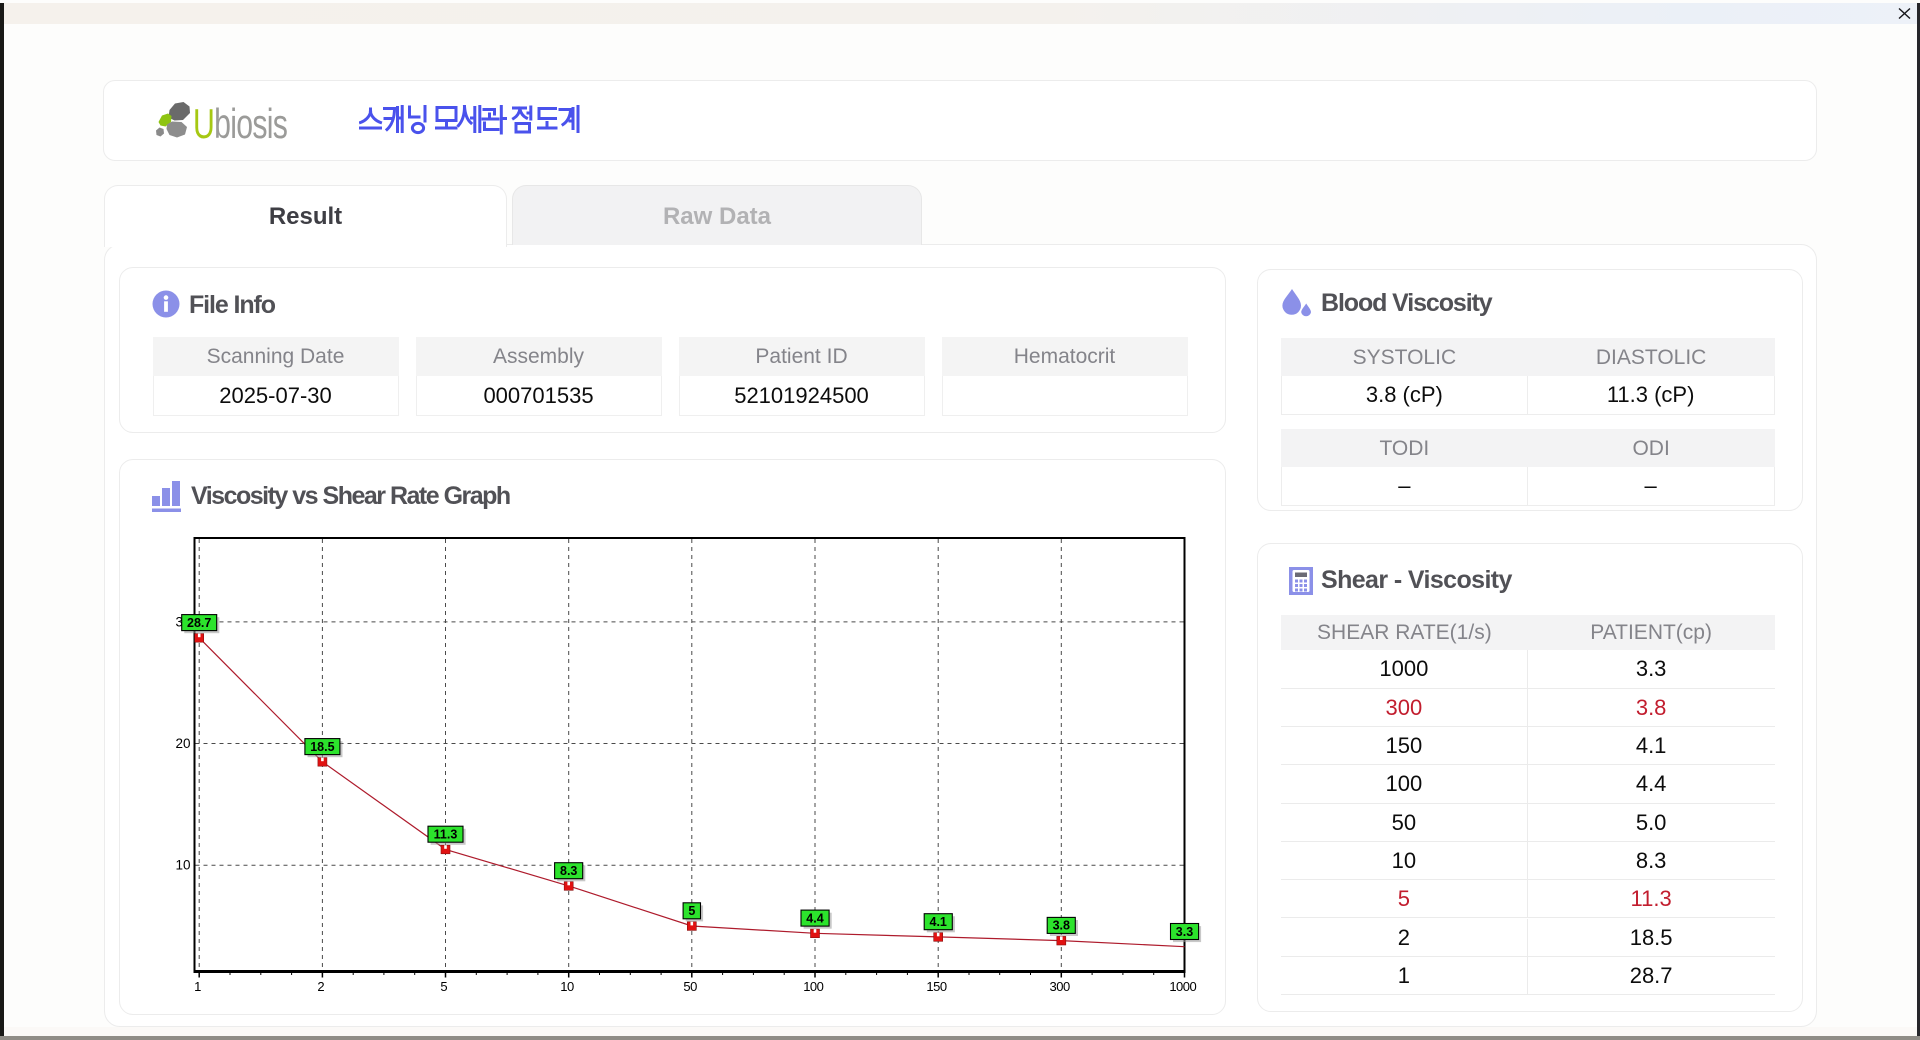 This screenshot has width=1920, height=1040. What do you see at coordinates (690, 986) in the screenshot?
I see `svg-text: 50` at bounding box center [690, 986].